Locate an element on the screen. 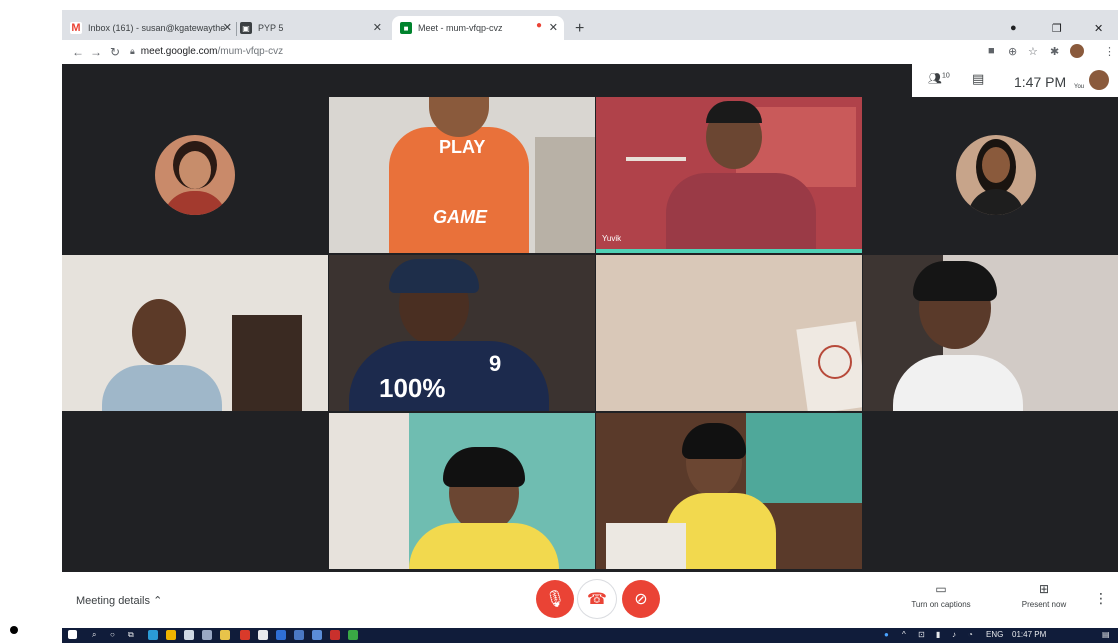  cortana-icon: ○ is located at coordinates (112, 634).